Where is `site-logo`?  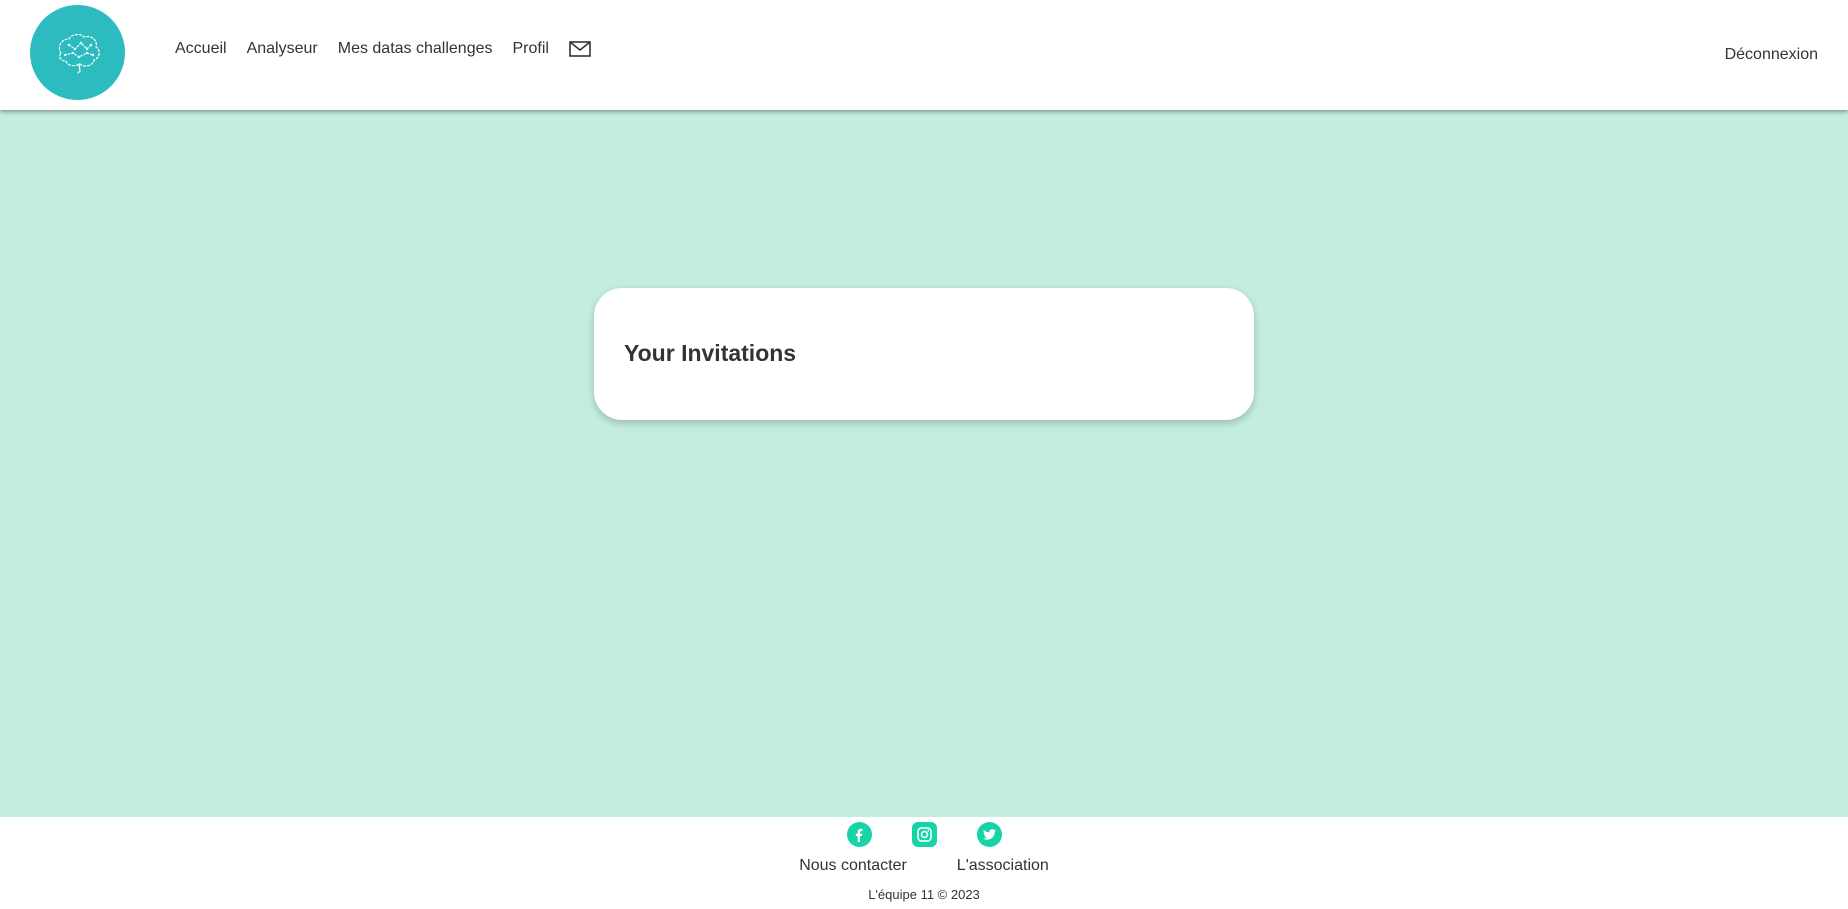 site-logo is located at coordinates (77, 52).